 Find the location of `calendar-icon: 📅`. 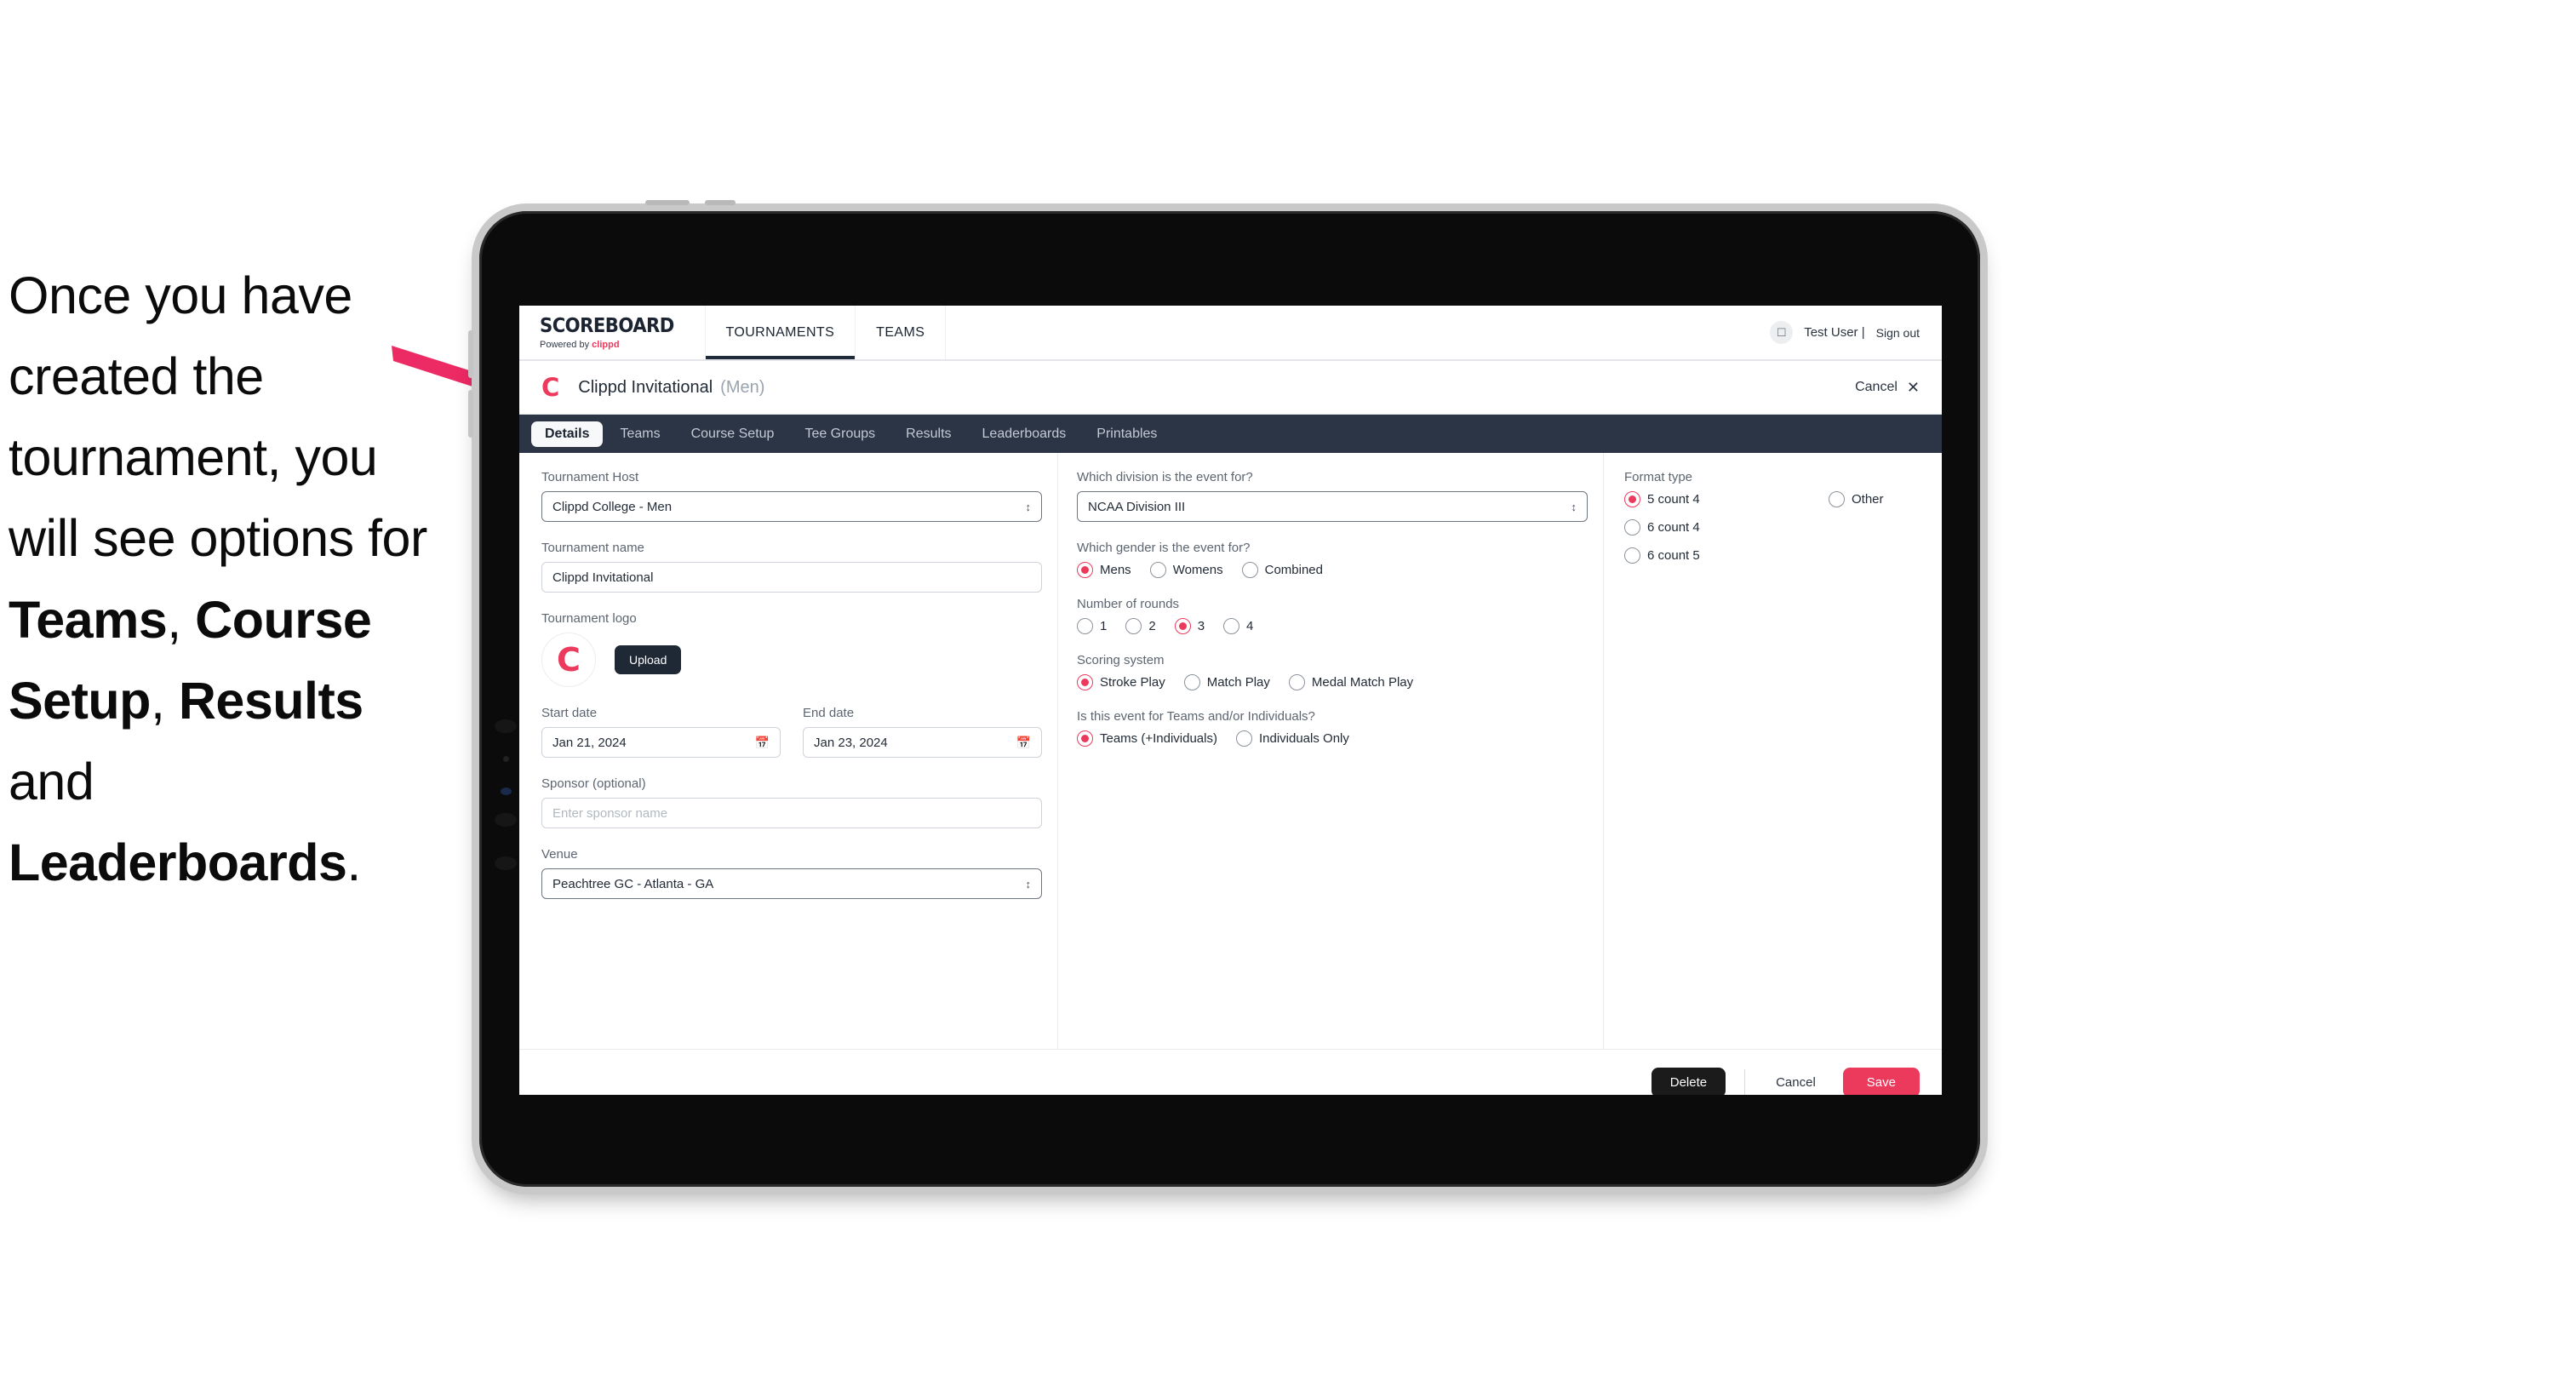

calendar-icon: 📅 is located at coordinates (762, 742).